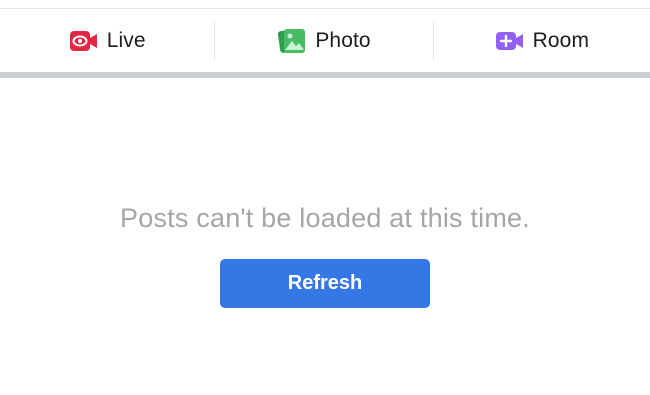  Describe the element at coordinates (343, 40) in the screenshot. I see `photo-label: Photo` at that location.